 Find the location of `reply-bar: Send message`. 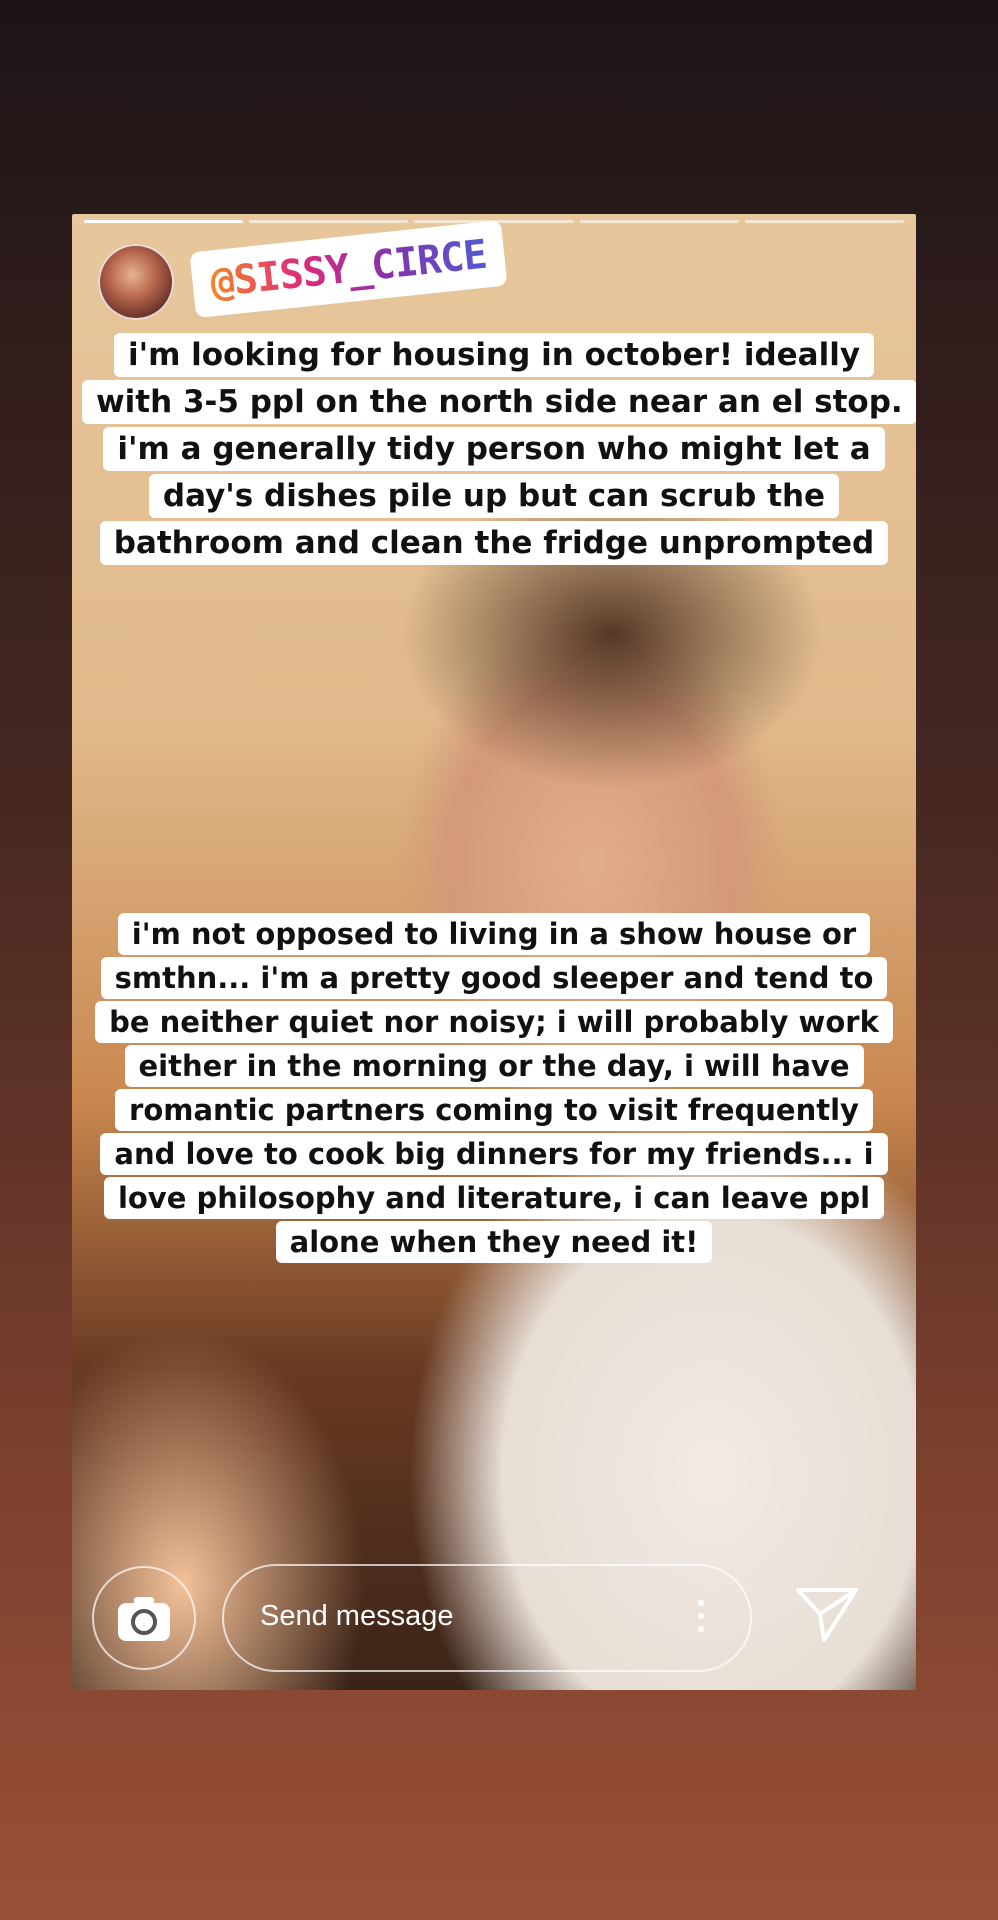

reply-bar: Send message is located at coordinates (494, 1620).